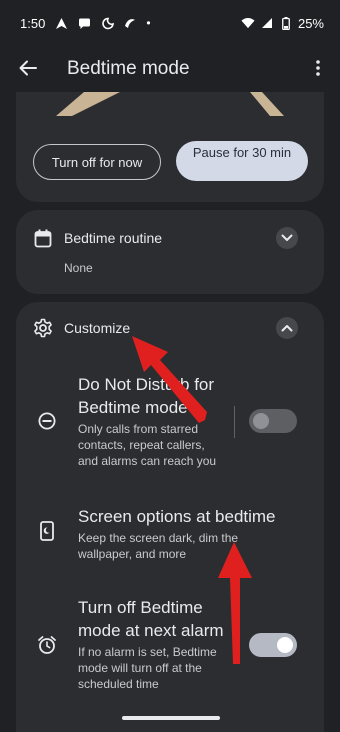 The width and height of the screenshot is (340, 732). I want to click on app-bar: Bedtime mode, so click(170, 69).